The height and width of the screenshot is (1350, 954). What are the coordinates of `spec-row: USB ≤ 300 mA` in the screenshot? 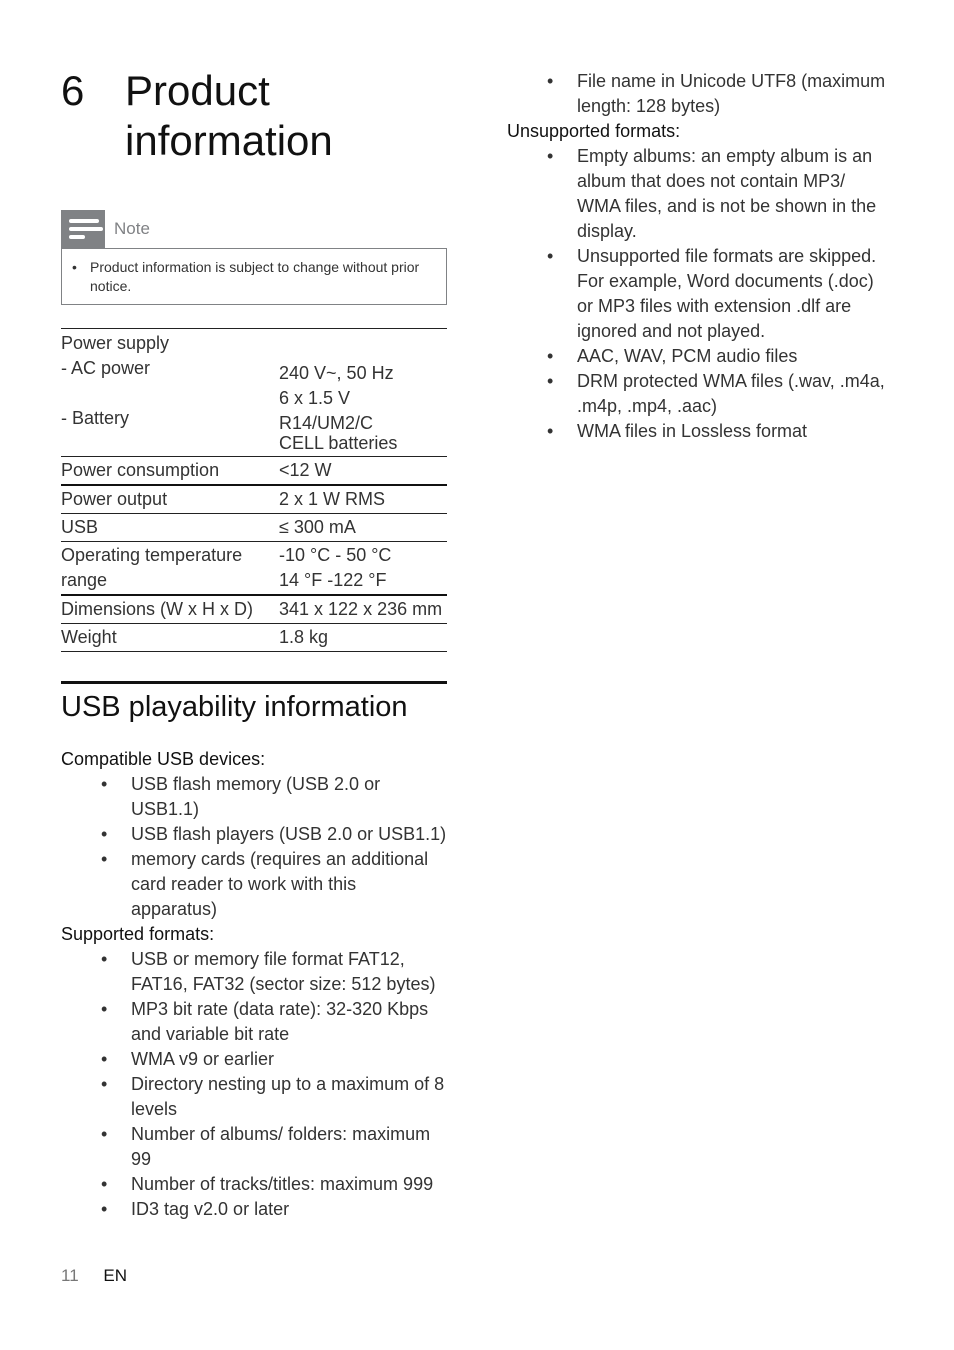 It's located at (254, 527).